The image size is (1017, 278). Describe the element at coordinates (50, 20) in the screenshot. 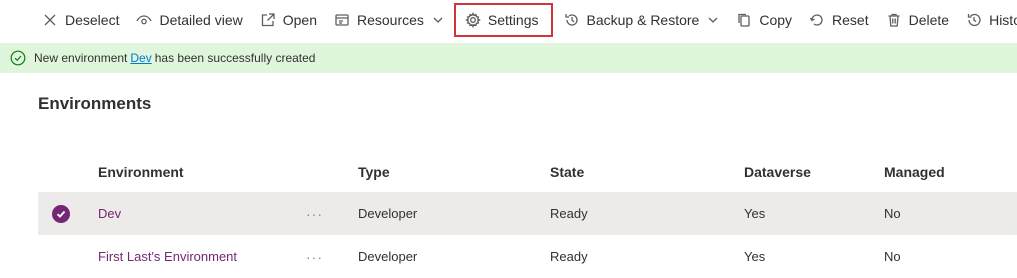

I see `close-icon` at that location.